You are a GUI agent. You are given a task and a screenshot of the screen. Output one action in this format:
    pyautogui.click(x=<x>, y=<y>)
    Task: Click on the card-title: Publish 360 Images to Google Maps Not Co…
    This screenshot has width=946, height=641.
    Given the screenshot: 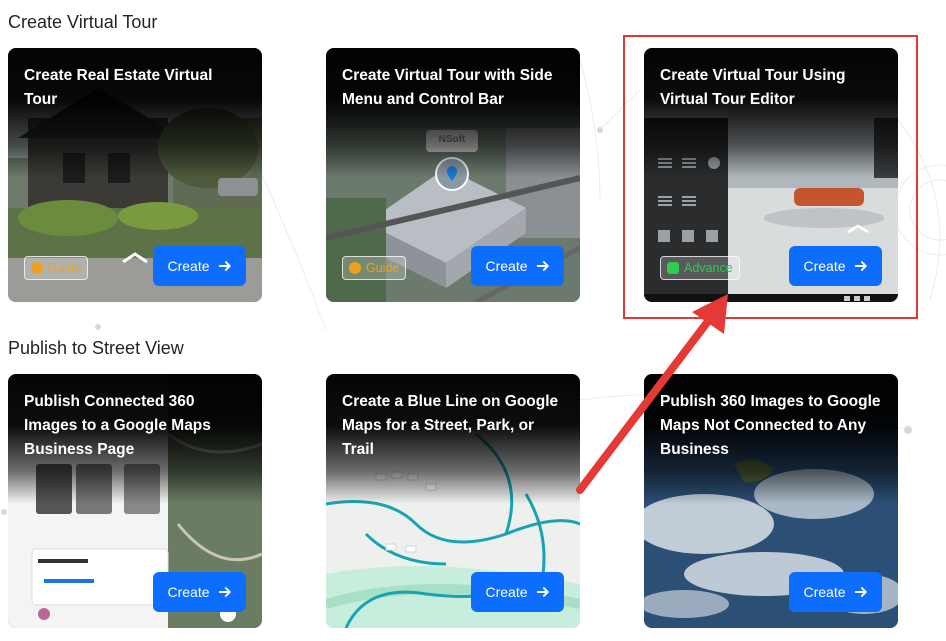 What is the action you would take?
    pyautogui.click(x=770, y=425)
    